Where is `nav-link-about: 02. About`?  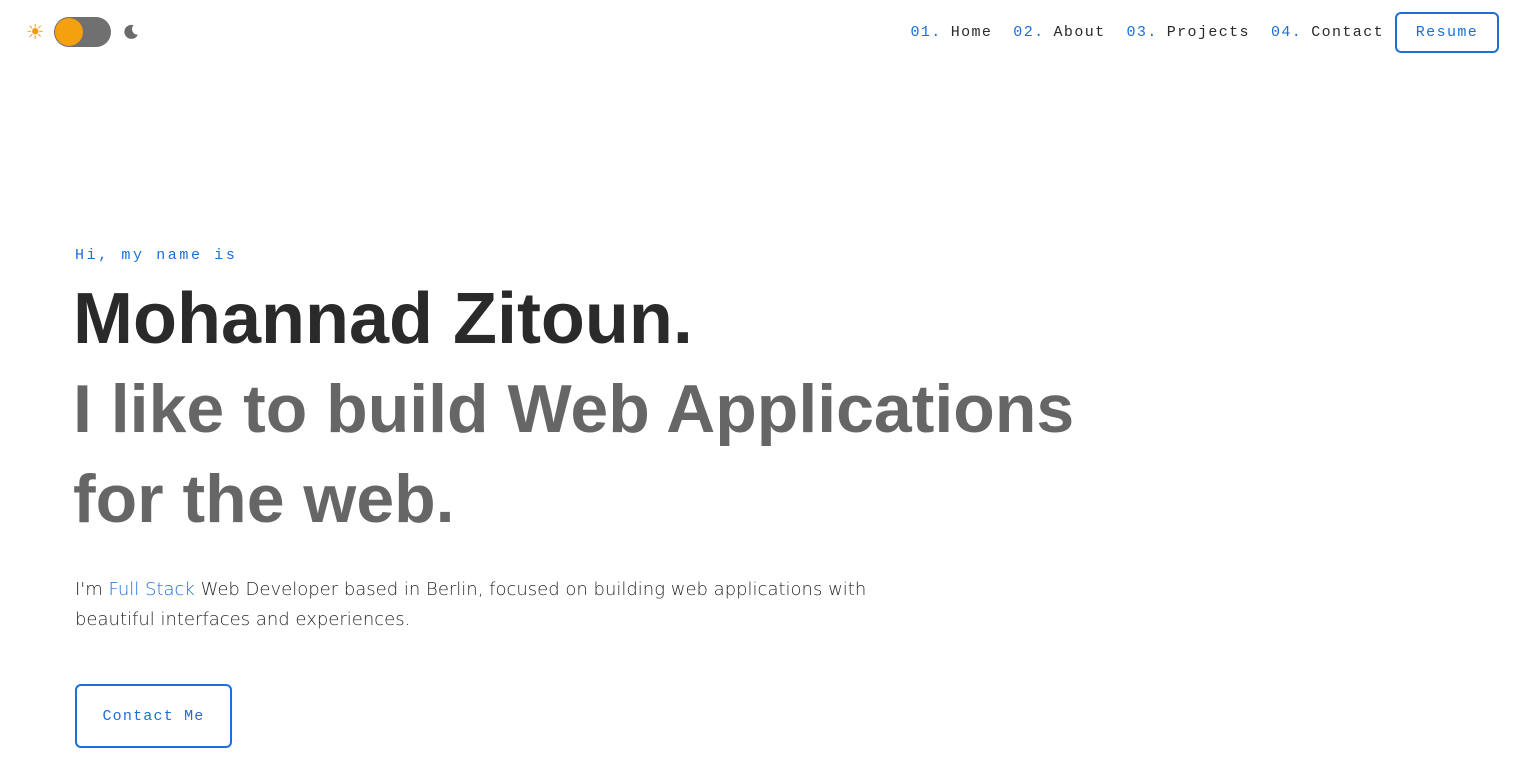 nav-link-about: 02. About is located at coordinates (1059, 32).